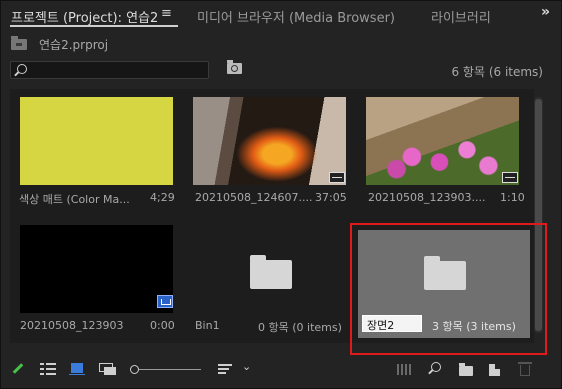  I want to click on item-name: 20210508_123903, so click(72, 325).